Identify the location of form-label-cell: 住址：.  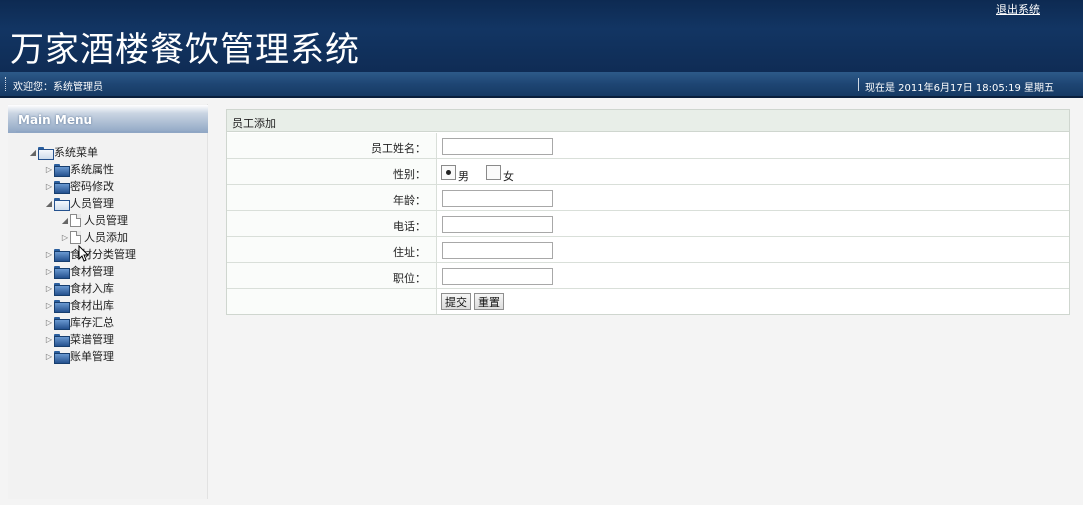
(332, 249).